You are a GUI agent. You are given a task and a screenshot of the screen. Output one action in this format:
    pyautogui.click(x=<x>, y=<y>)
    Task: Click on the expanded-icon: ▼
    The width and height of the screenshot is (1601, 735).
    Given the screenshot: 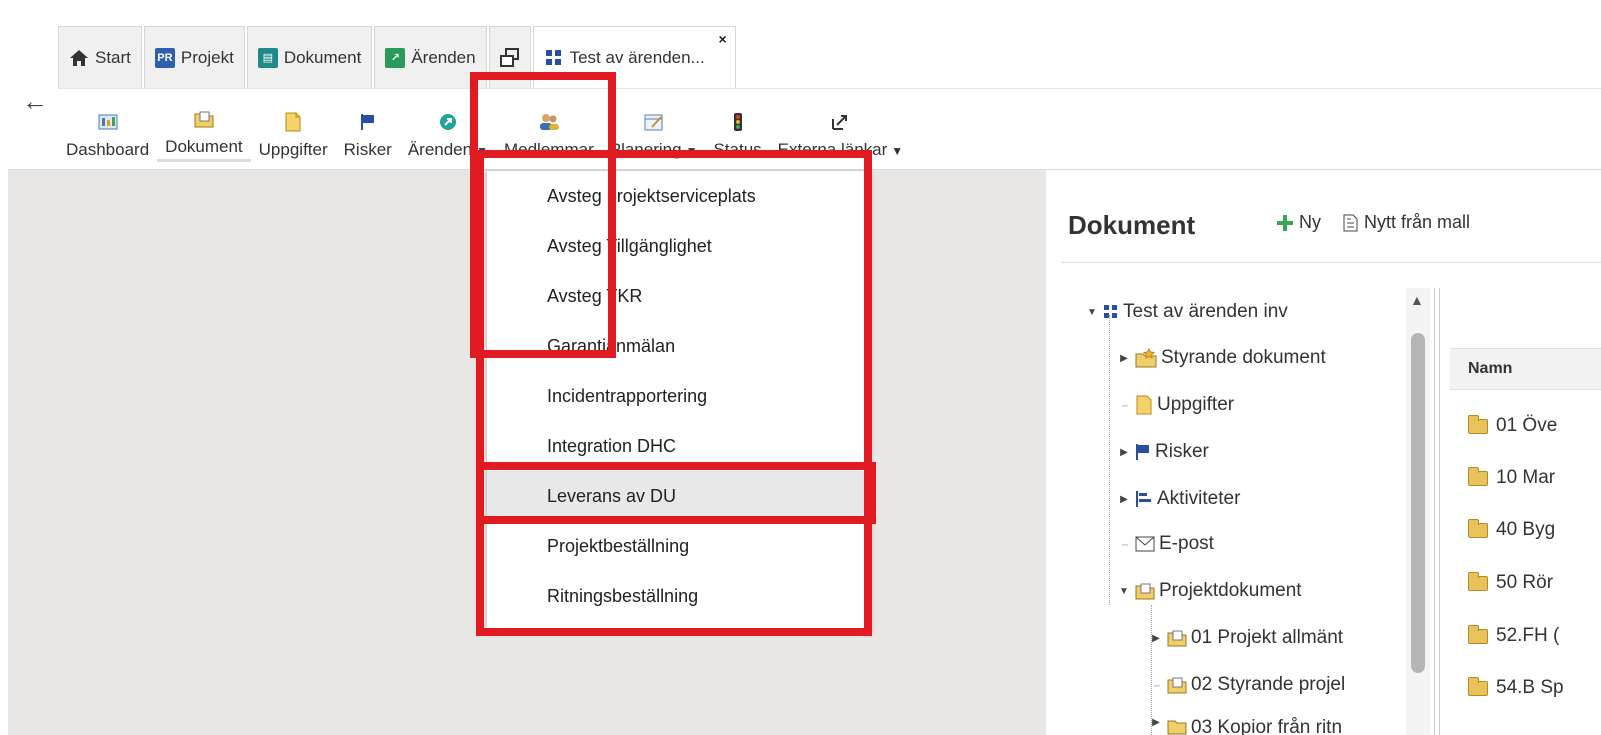 What is the action you would take?
    pyautogui.click(x=1124, y=591)
    